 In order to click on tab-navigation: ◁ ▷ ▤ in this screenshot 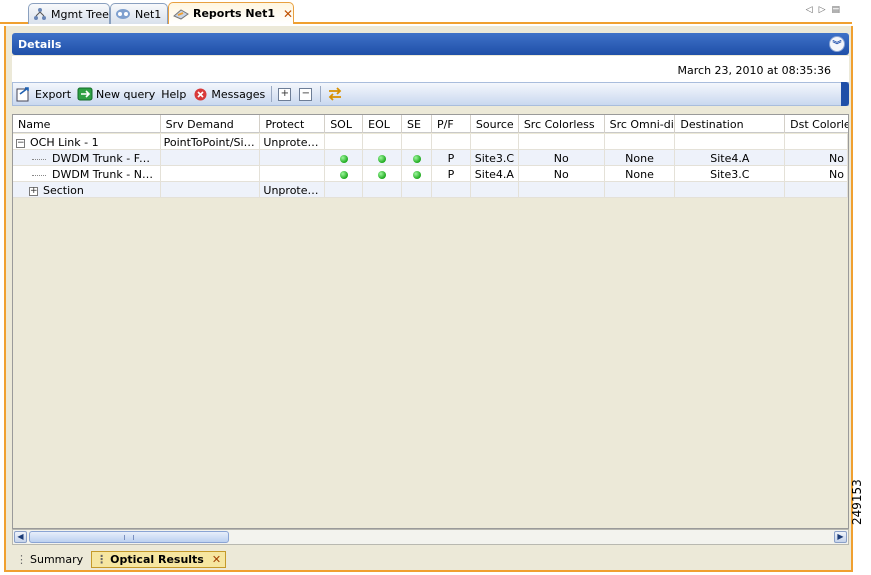, I will do `click(823, 10)`.